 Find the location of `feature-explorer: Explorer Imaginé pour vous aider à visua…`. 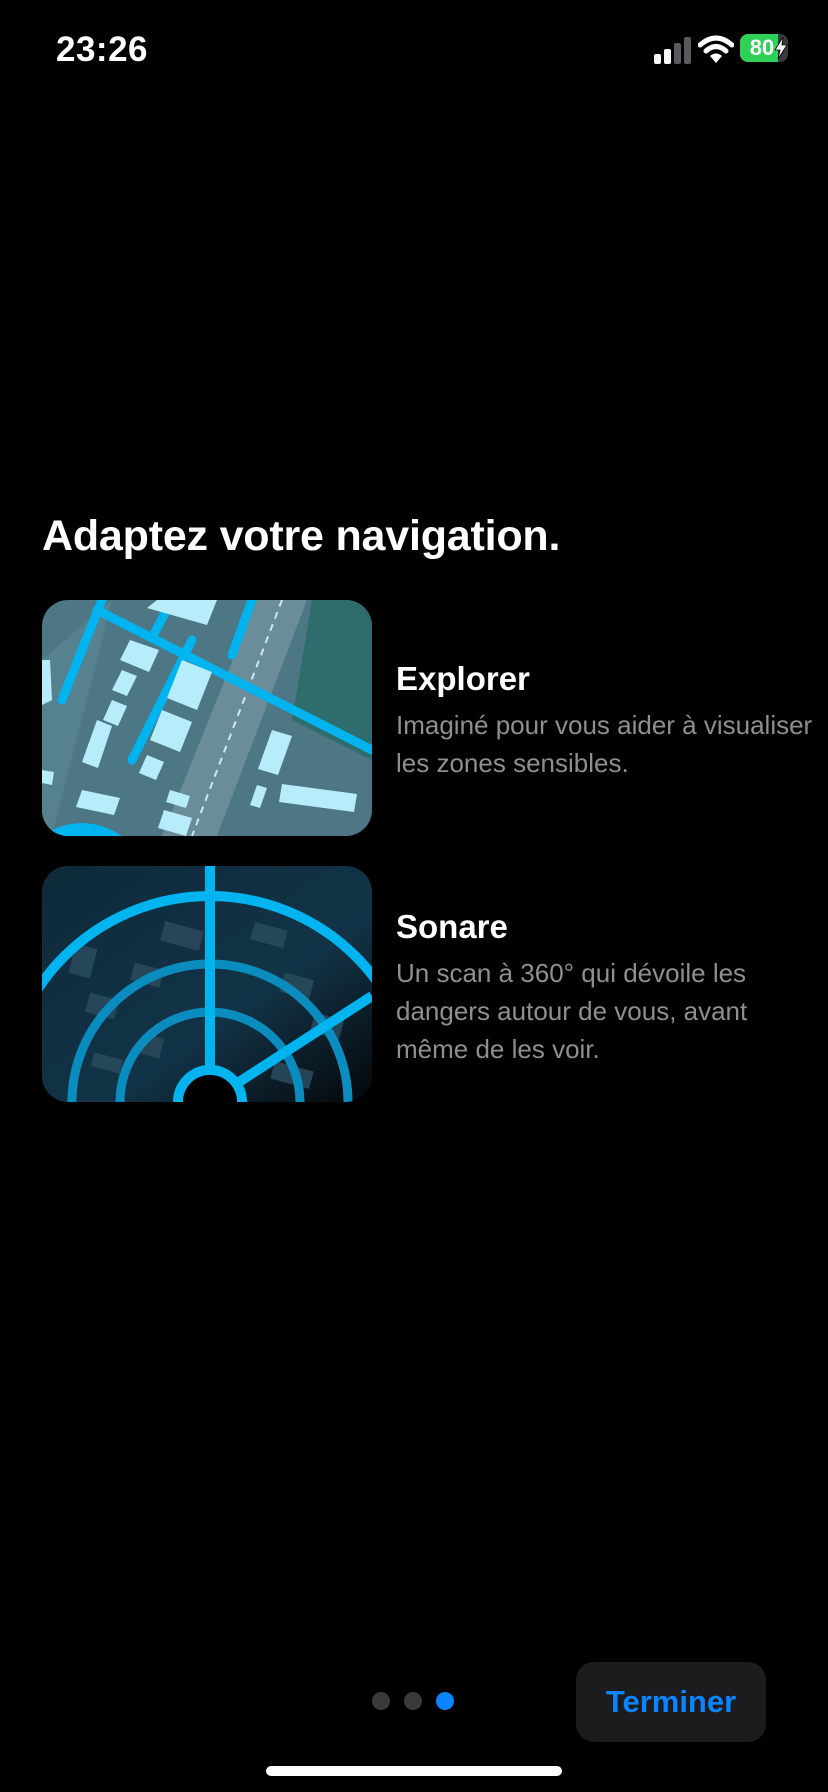

feature-explorer: Explorer Imaginé pour vous aider à visua… is located at coordinates (427, 718).